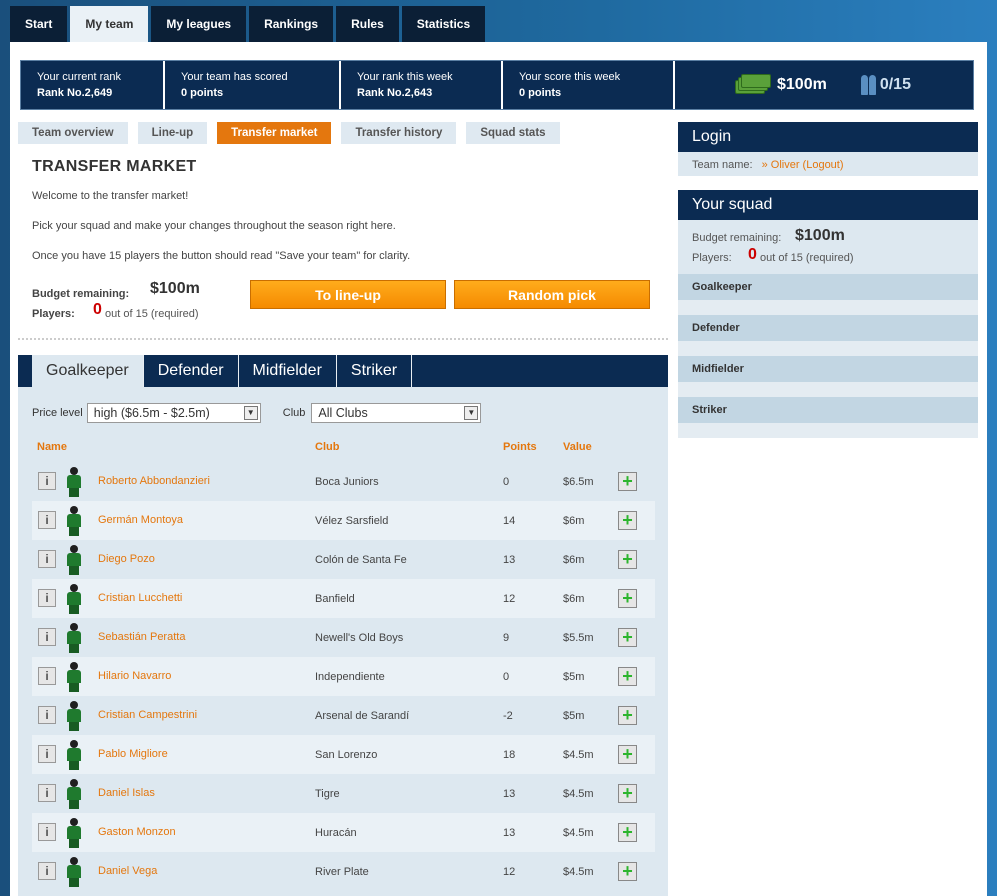 The height and width of the screenshot is (896, 997). I want to click on current-rank-value: Rank No.2,649, so click(75, 93).